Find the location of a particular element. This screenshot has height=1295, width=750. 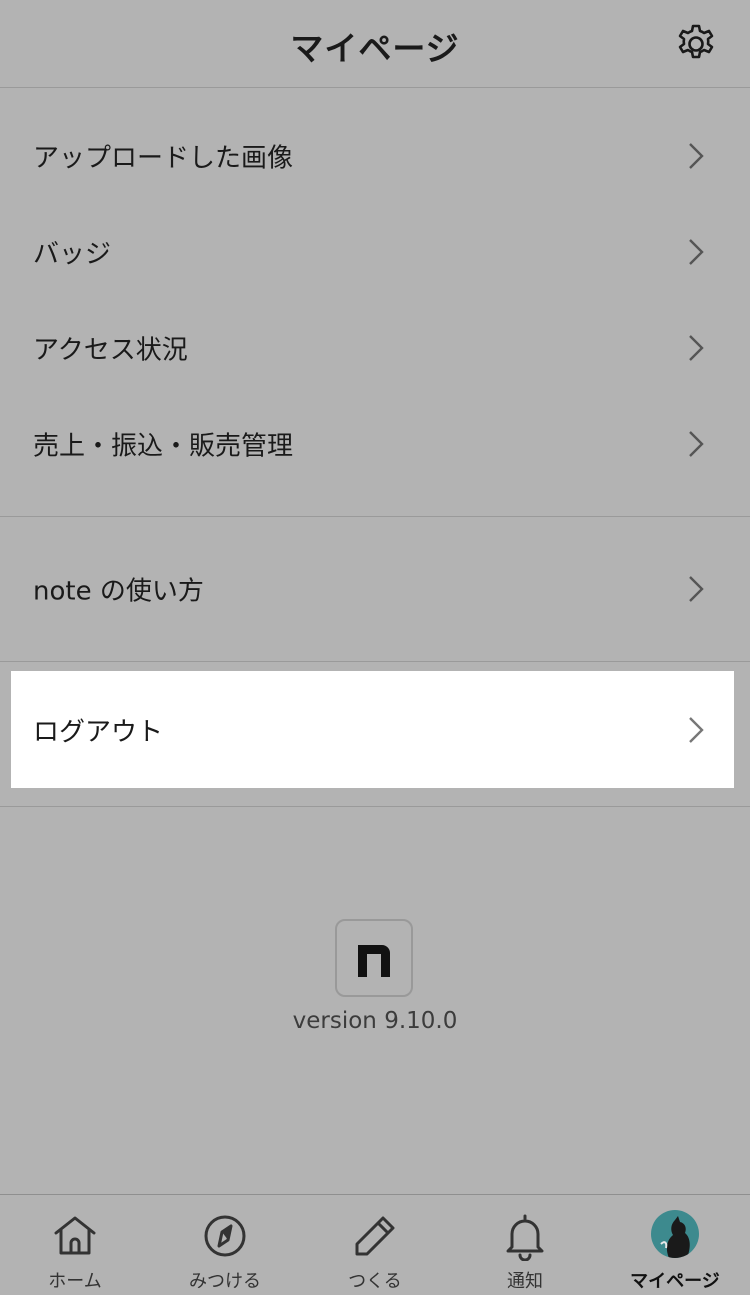

menu-item-label: バッジ is located at coordinates (72, 254).